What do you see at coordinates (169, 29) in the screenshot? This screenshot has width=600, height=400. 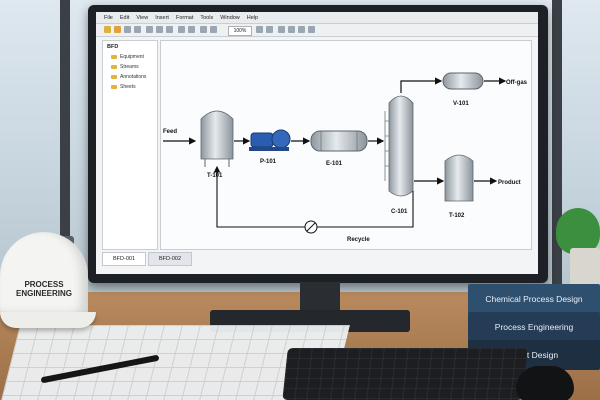 I see `paste-icon` at bounding box center [169, 29].